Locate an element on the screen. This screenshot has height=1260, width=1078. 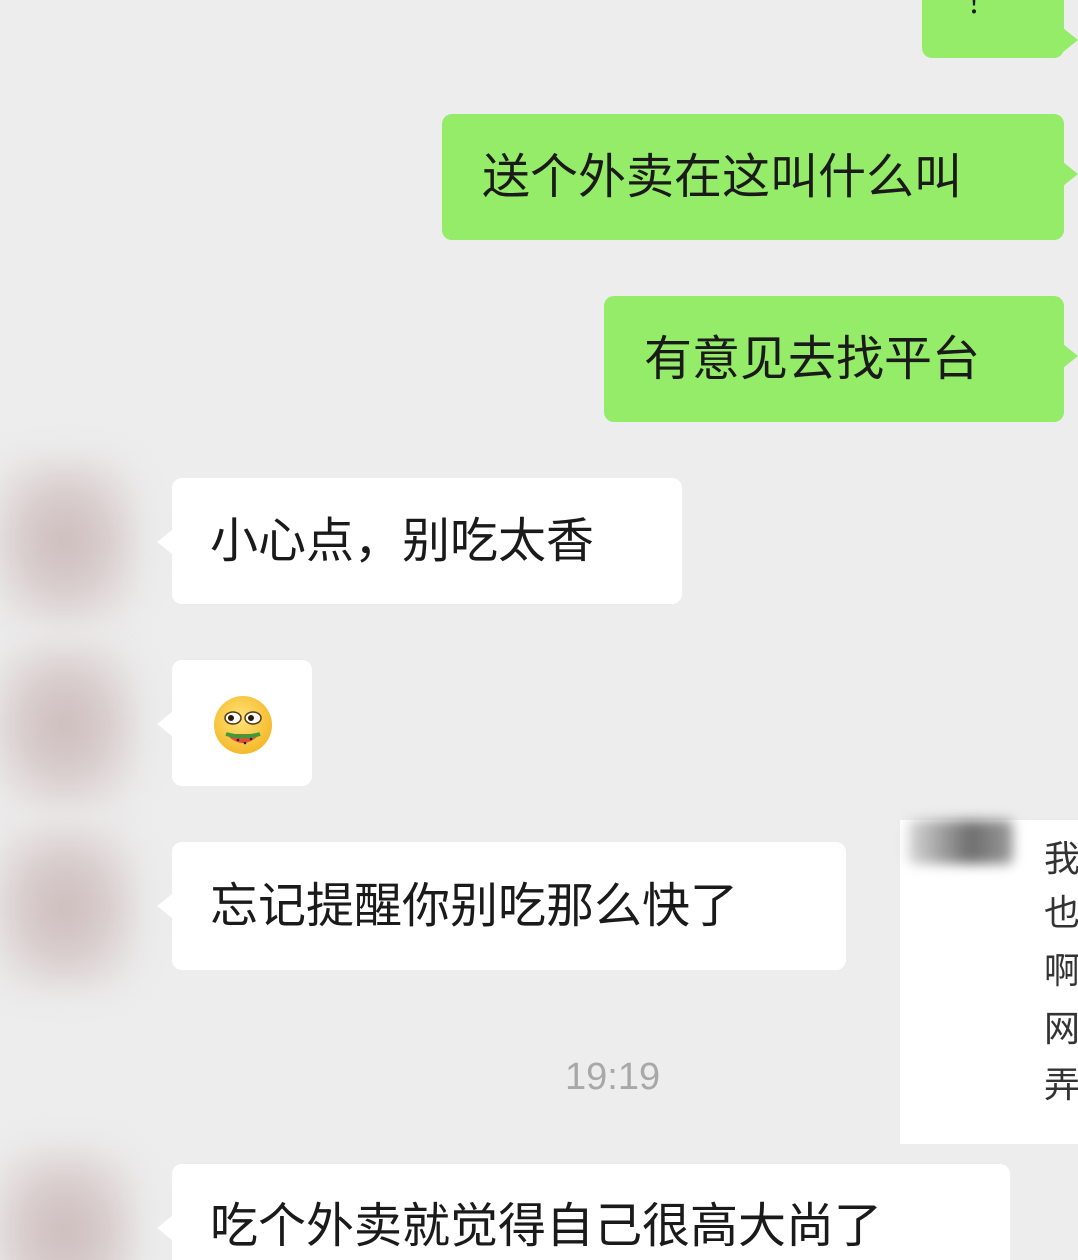
message-text: 送个外卖在这叫什么叫 is located at coordinates (722, 177).